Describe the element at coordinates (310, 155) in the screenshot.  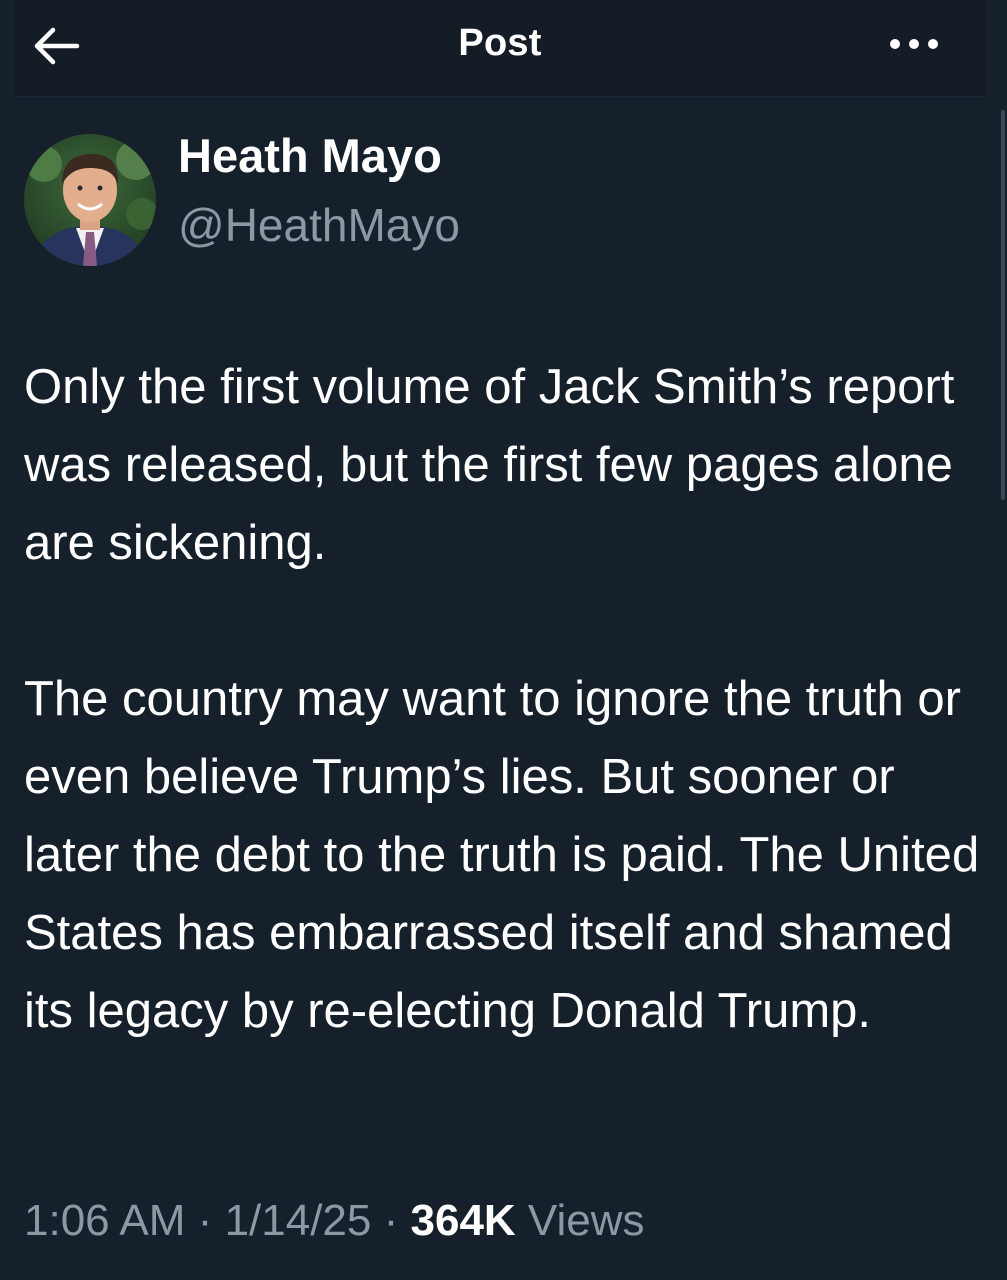
I see `author-display-name: Heath Mayo` at that location.